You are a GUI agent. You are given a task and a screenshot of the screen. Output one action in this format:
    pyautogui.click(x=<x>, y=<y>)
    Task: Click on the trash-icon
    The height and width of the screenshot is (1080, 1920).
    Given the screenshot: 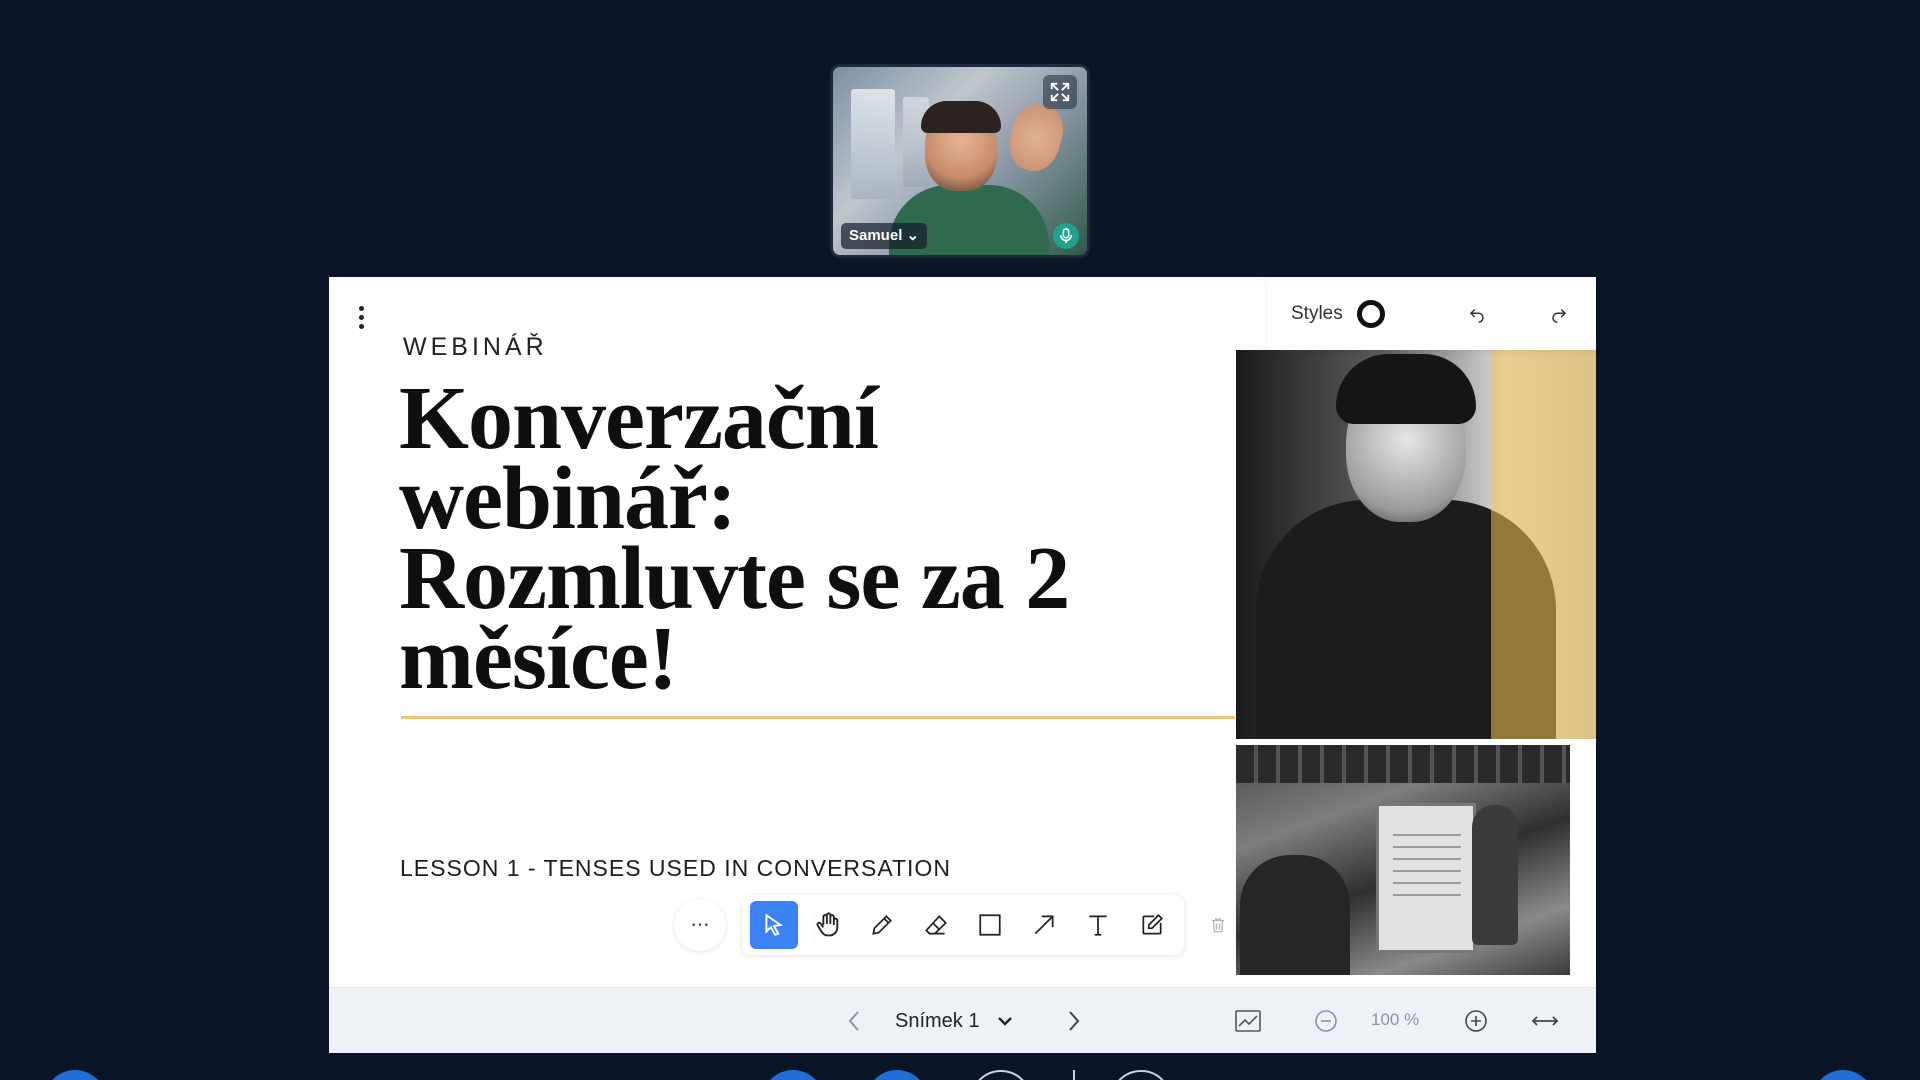 What is the action you would take?
    pyautogui.click(x=1218, y=925)
    